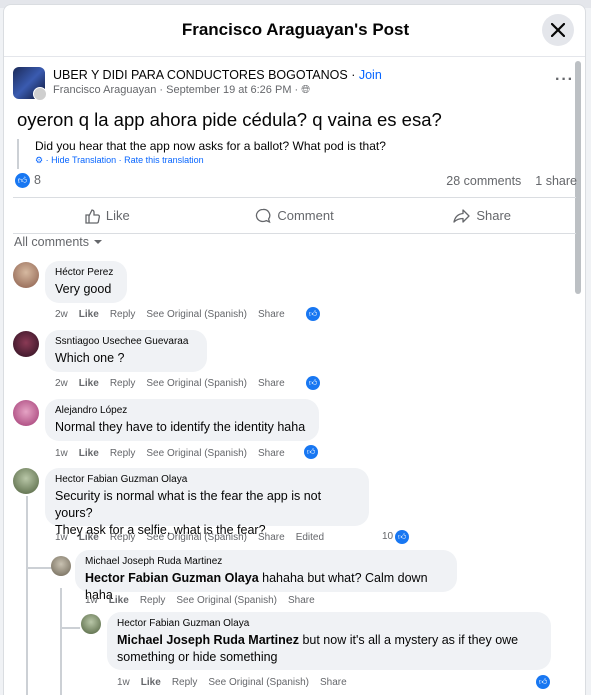 The width and height of the screenshot is (591, 695). Describe the element at coordinates (482, 215) in the screenshot. I see `share-button: Share` at that location.